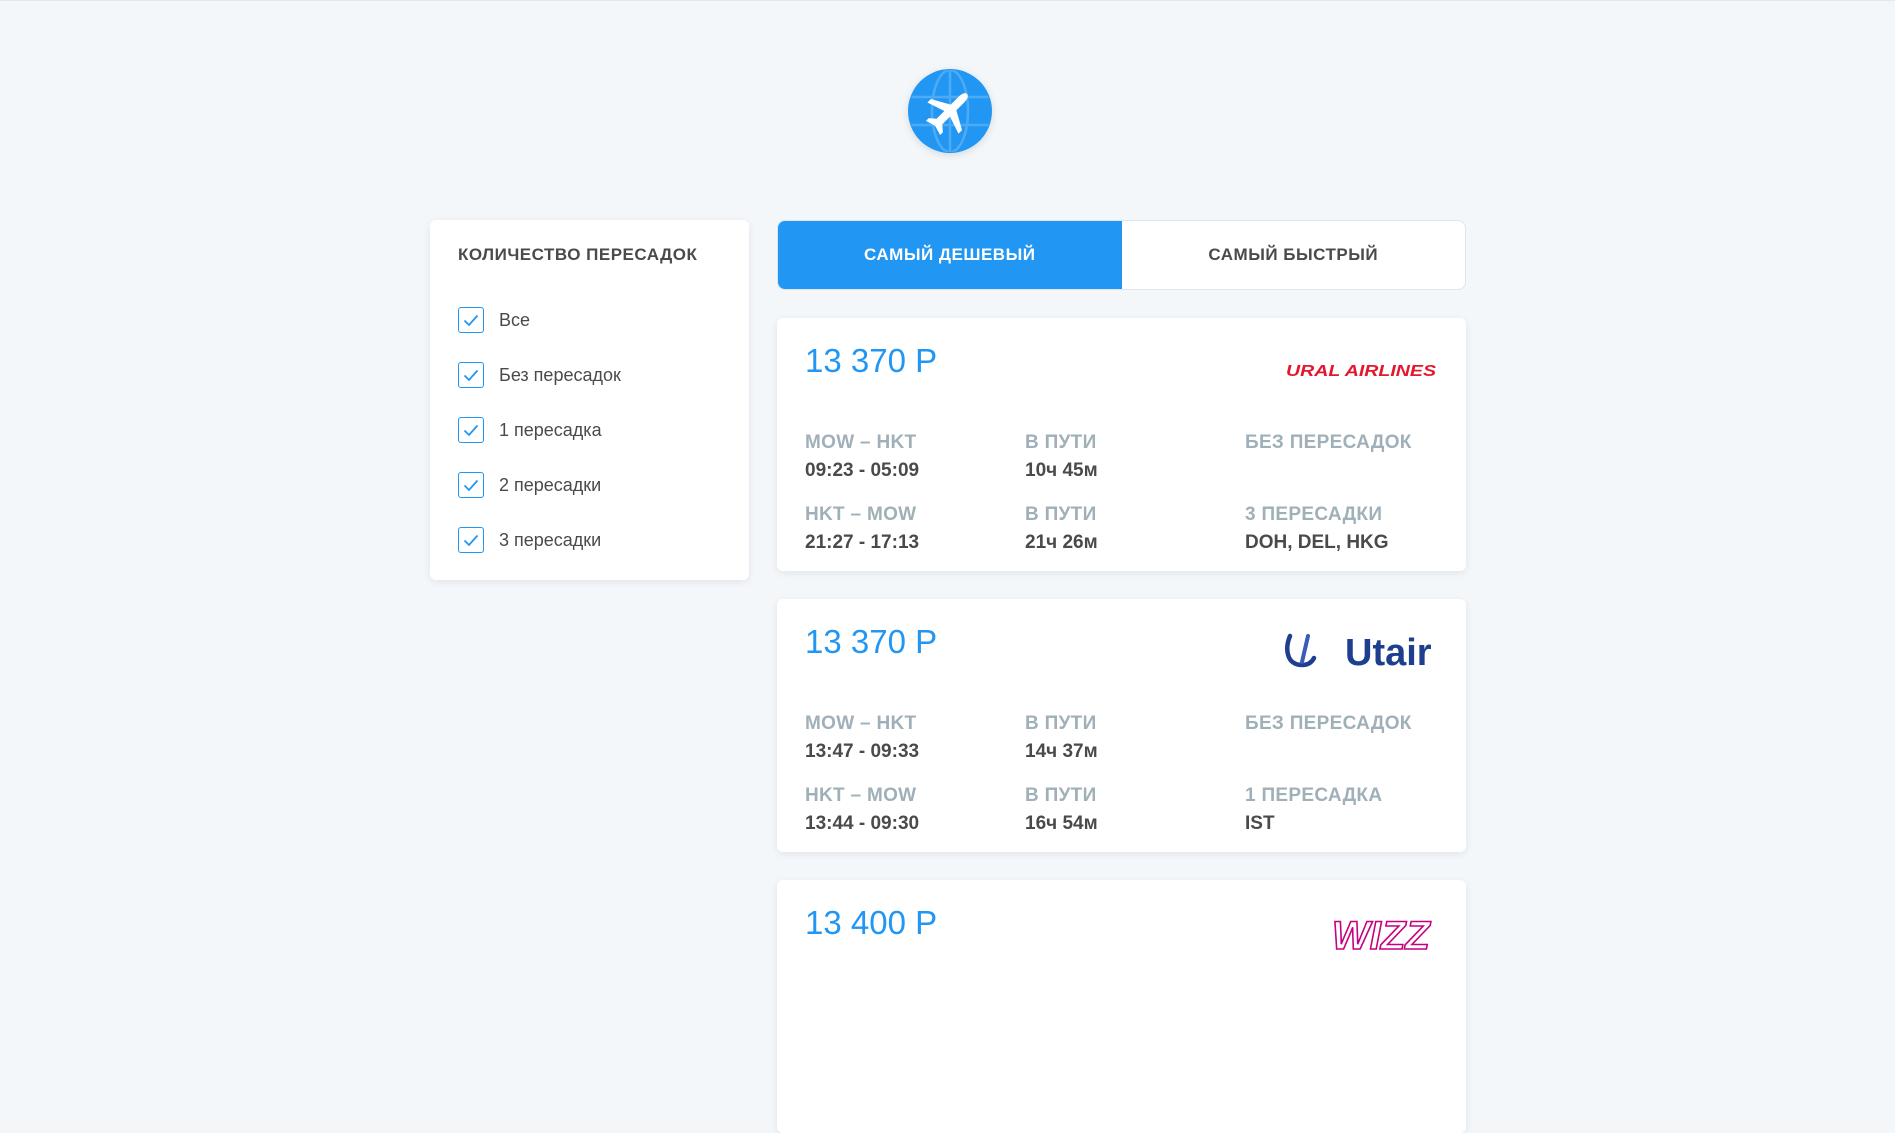  What do you see at coordinates (871, 922) in the screenshot?
I see `ticket-price: 13 400 Р` at bounding box center [871, 922].